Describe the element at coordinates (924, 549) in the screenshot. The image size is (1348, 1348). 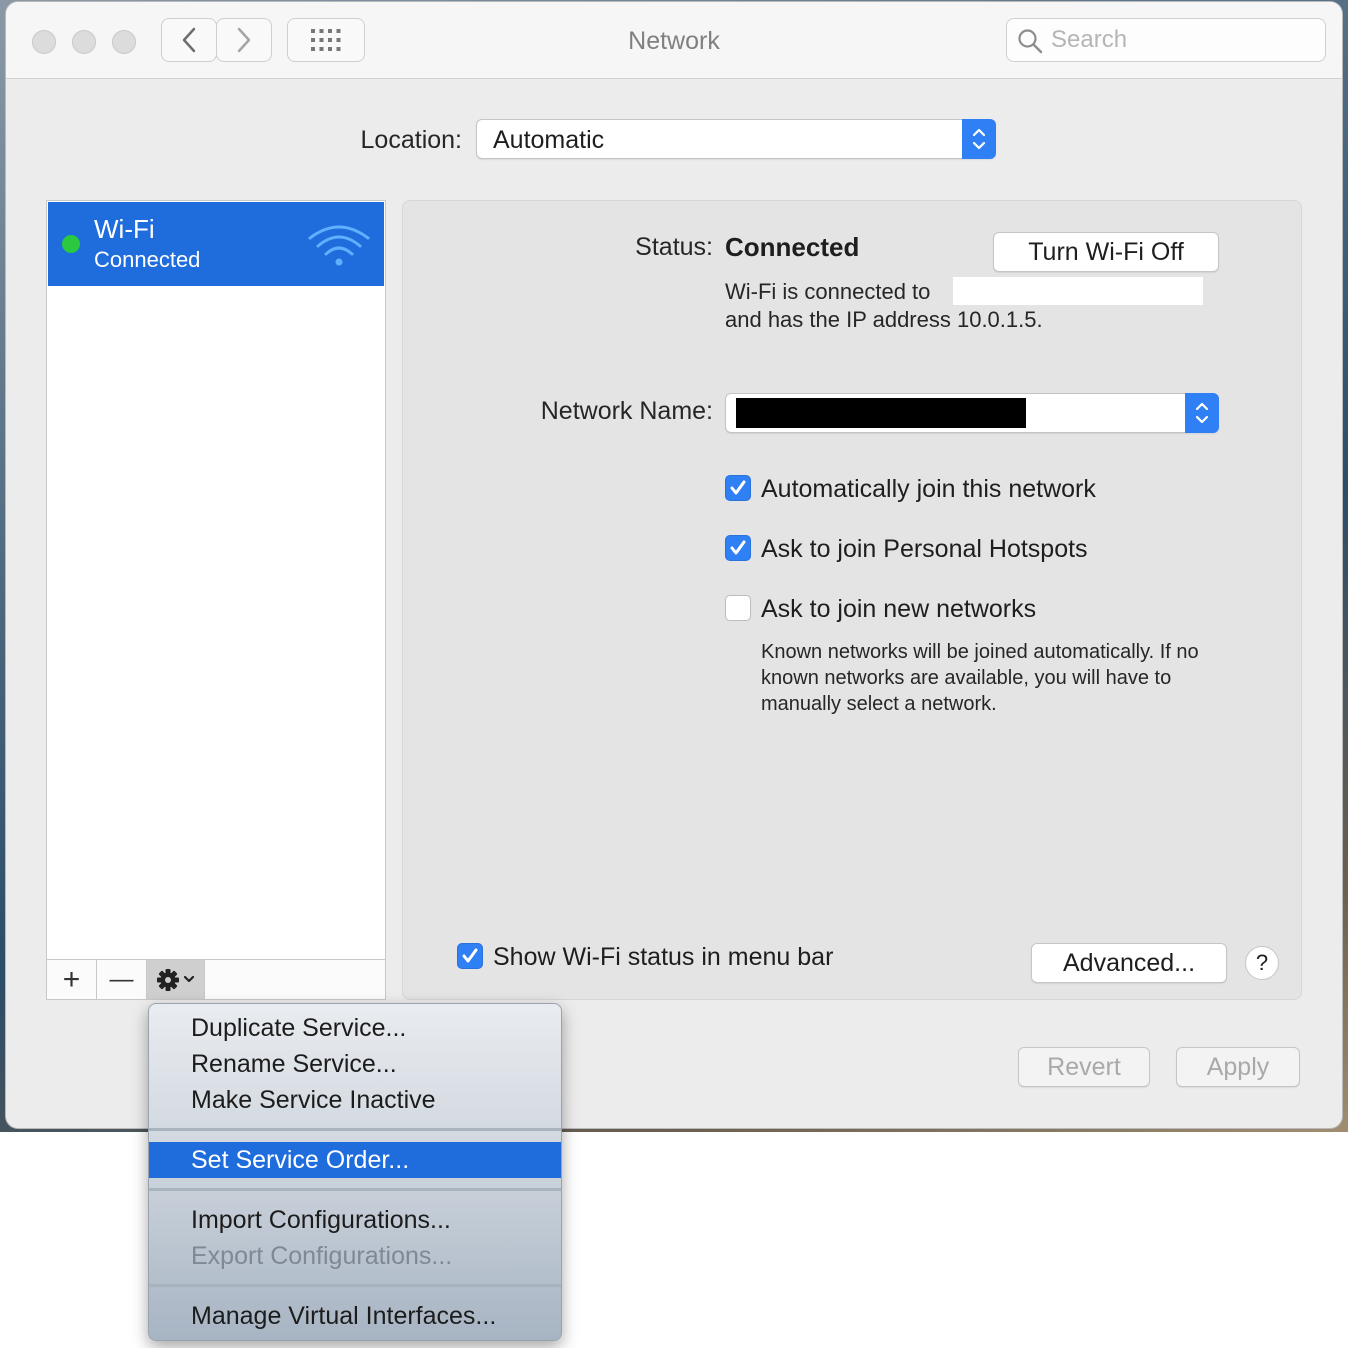
I see `personal-hotspots-label: Ask to join Personal Hotspots` at that location.